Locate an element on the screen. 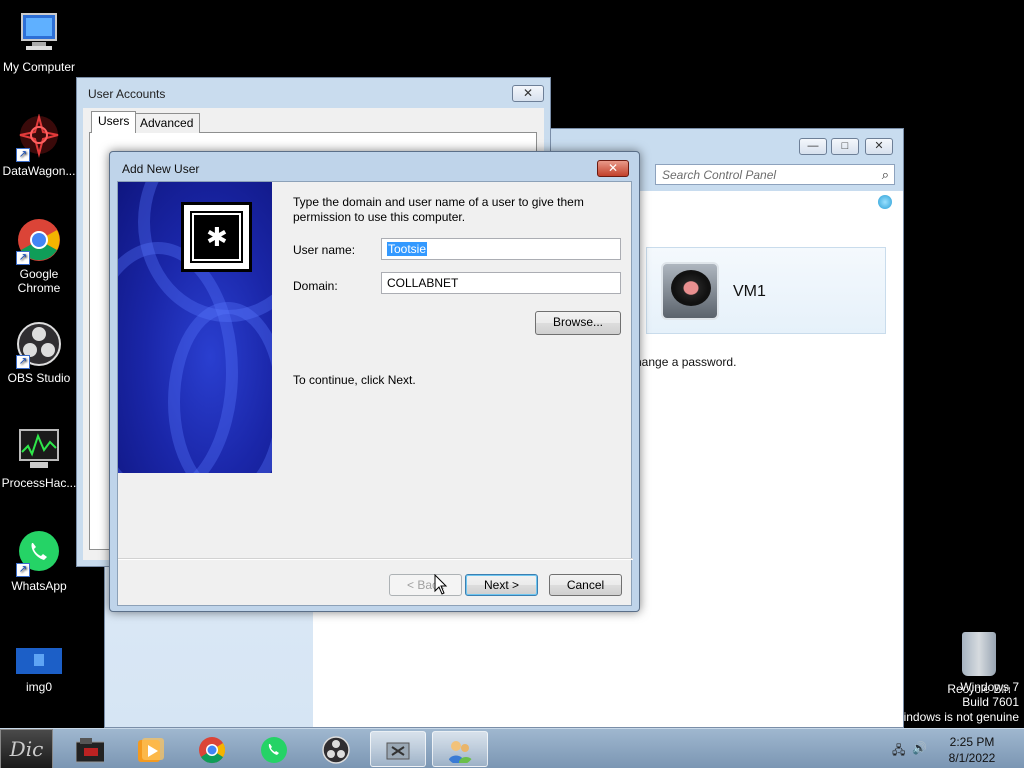 Image resolution: width=1024 pixels, height=768 pixels. user-account-card: VM1 is located at coordinates (766, 290).